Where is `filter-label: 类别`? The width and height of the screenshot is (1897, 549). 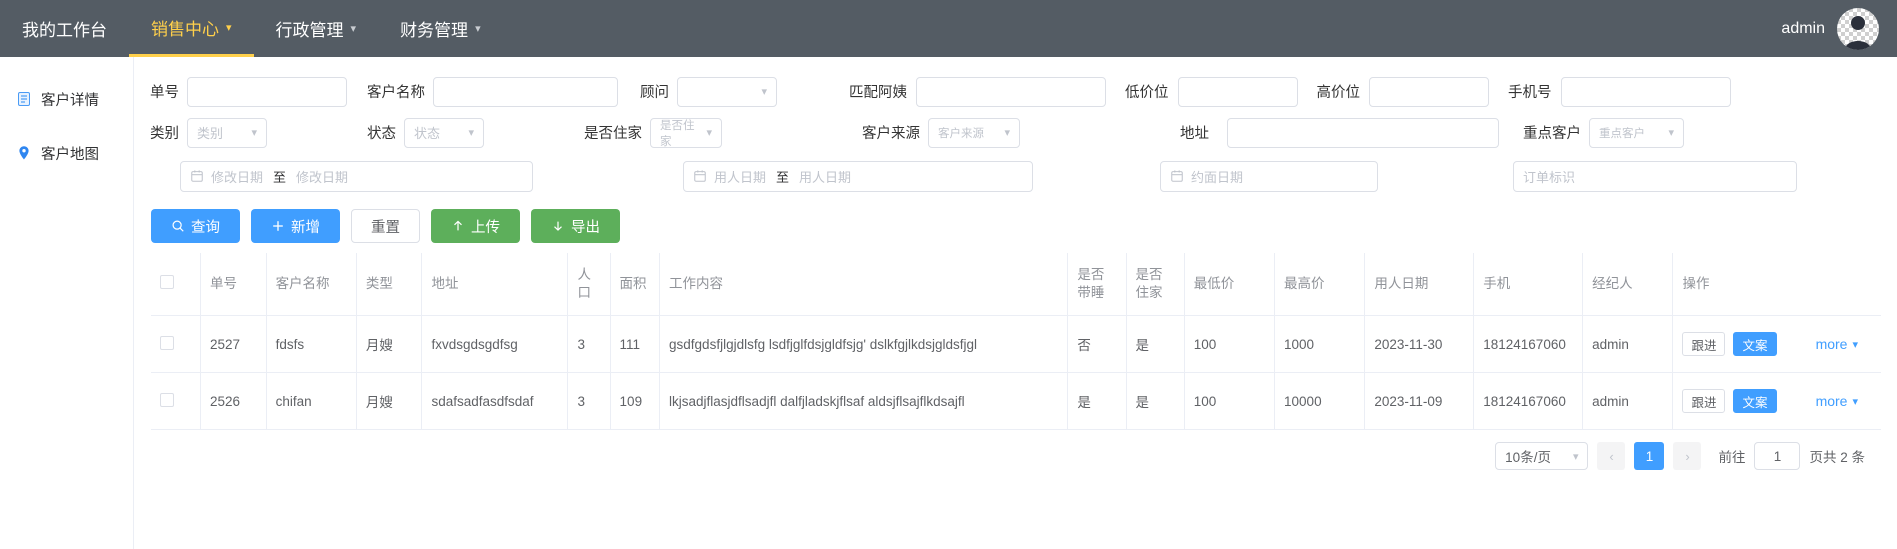 filter-label: 类别 is located at coordinates (164, 134).